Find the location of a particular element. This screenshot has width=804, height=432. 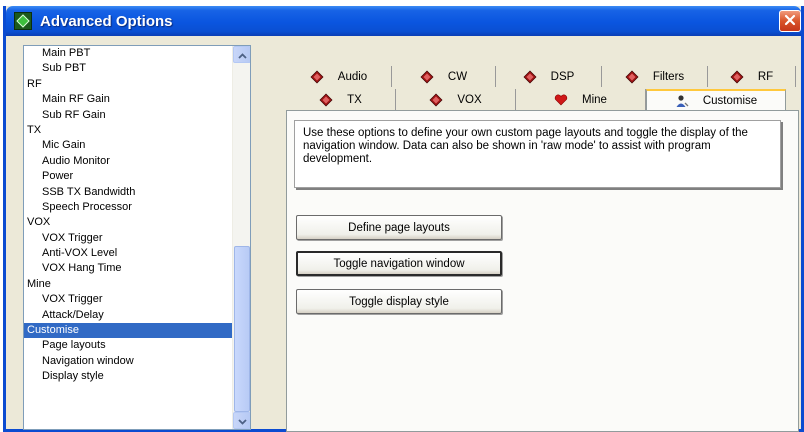

nav-child-item: Navigation window is located at coordinates (128, 361).